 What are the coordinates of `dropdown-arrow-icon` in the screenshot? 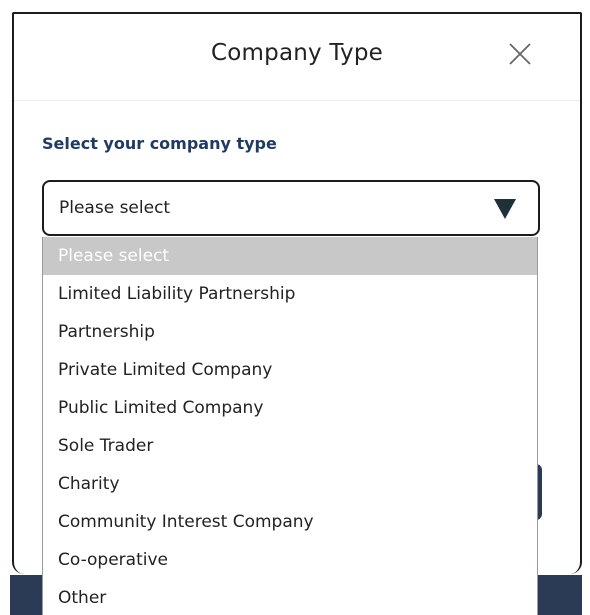 It's located at (505, 209).